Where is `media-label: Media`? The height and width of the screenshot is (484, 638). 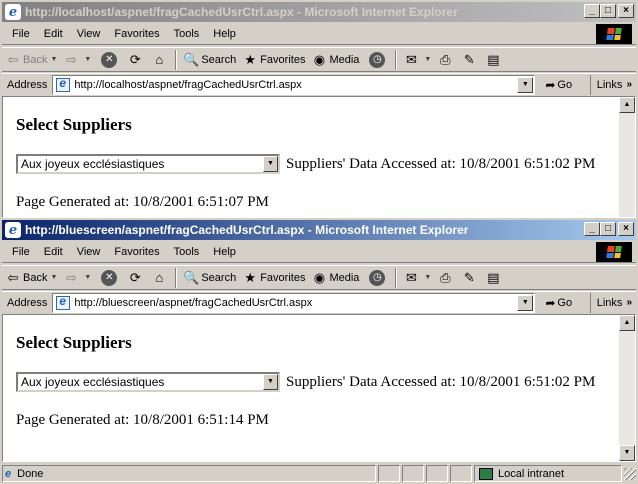
media-label: Media is located at coordinates (344, 59).